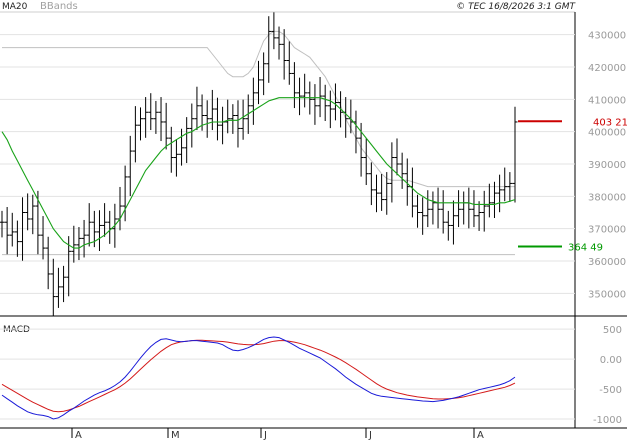 Image resolution: width=627 pixels, height=440 pixels. Describe the element at coordinates (175, 435) in the screenshot. I see `x-month-label: M` at that location.